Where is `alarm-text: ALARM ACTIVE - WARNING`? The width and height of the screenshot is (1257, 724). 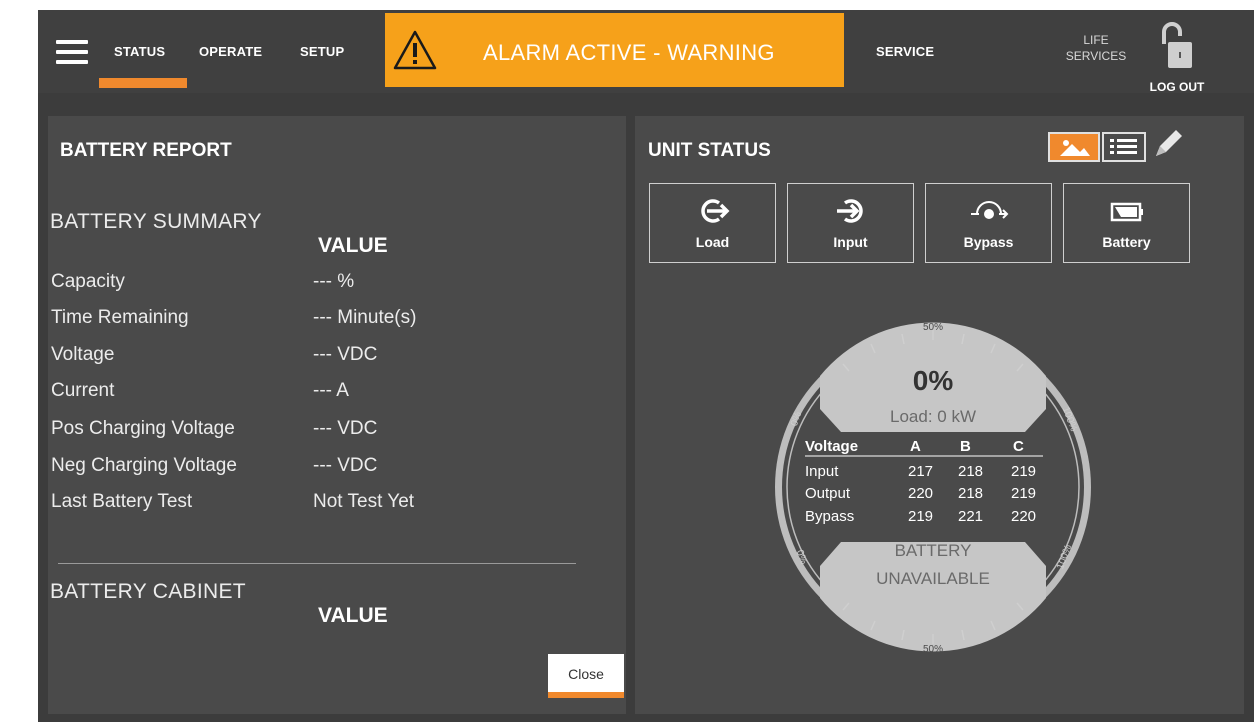 alarm-text: ALARM ACTIVE - WARNING is located at coordinates (629, 52).